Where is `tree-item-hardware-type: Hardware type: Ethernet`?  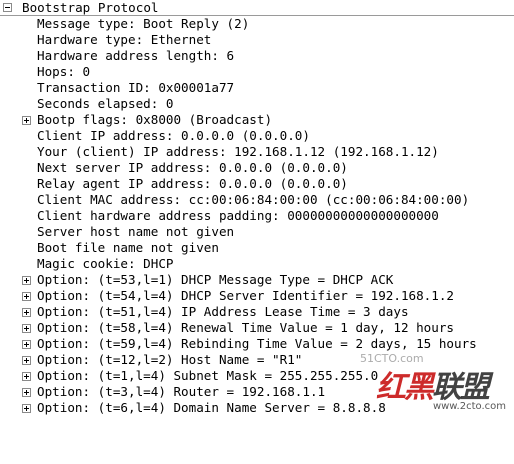
tree-item-hardware-type: Hardware type: Ethernet is located at coordinates (257, 40).